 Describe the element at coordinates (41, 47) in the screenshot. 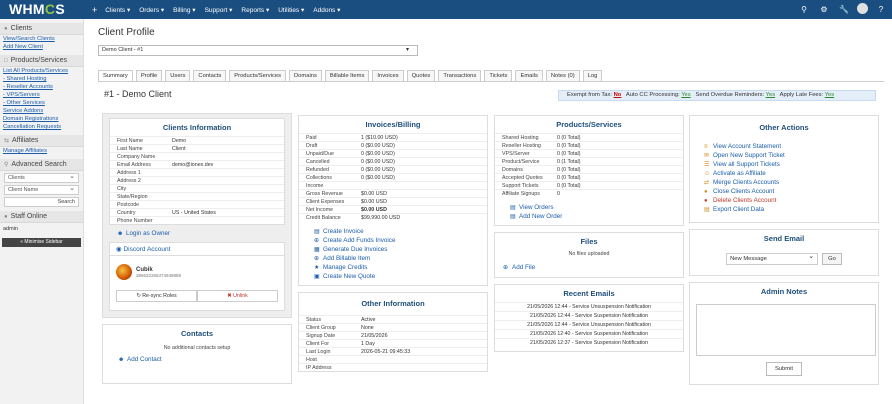

I see `sidebar-add-client: Add New Client` at that location.